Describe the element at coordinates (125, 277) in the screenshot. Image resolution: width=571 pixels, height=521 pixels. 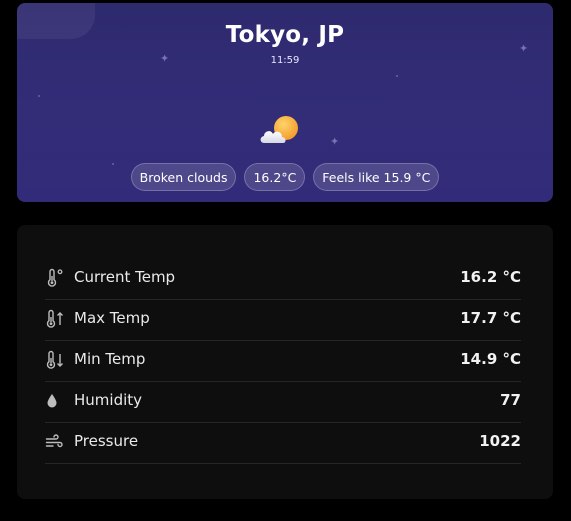
I see `detail-label: Current Temp` at that location.